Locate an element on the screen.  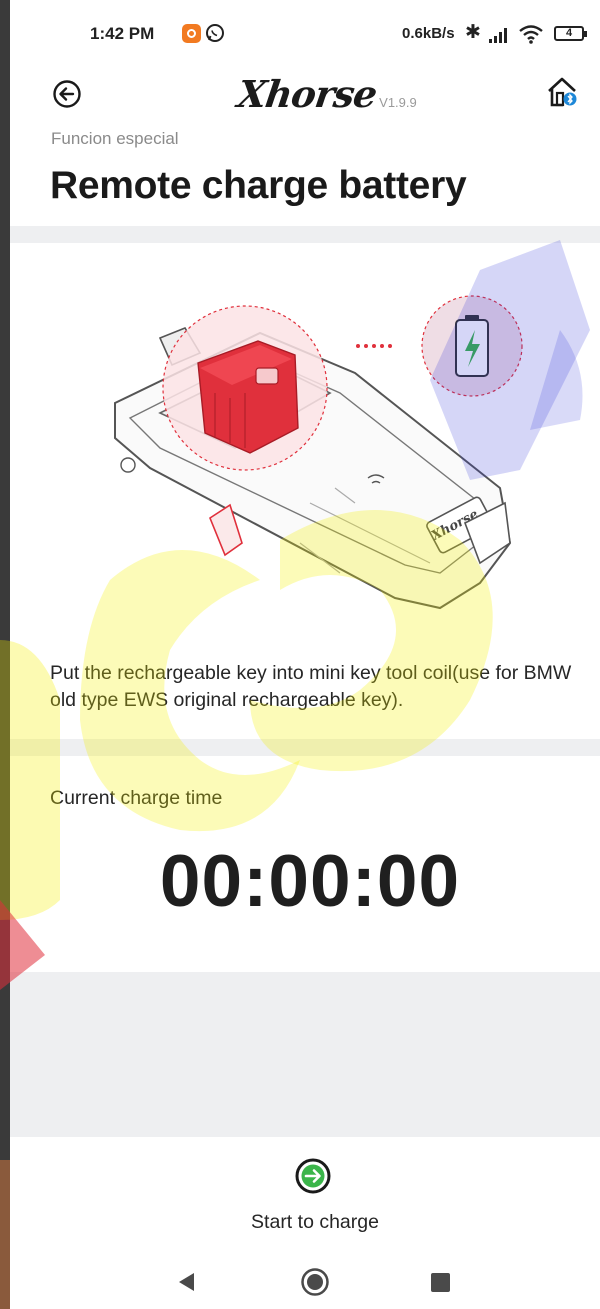
brand-logo: Xhorse V1.9.9 is located at coordinates (325, 94).